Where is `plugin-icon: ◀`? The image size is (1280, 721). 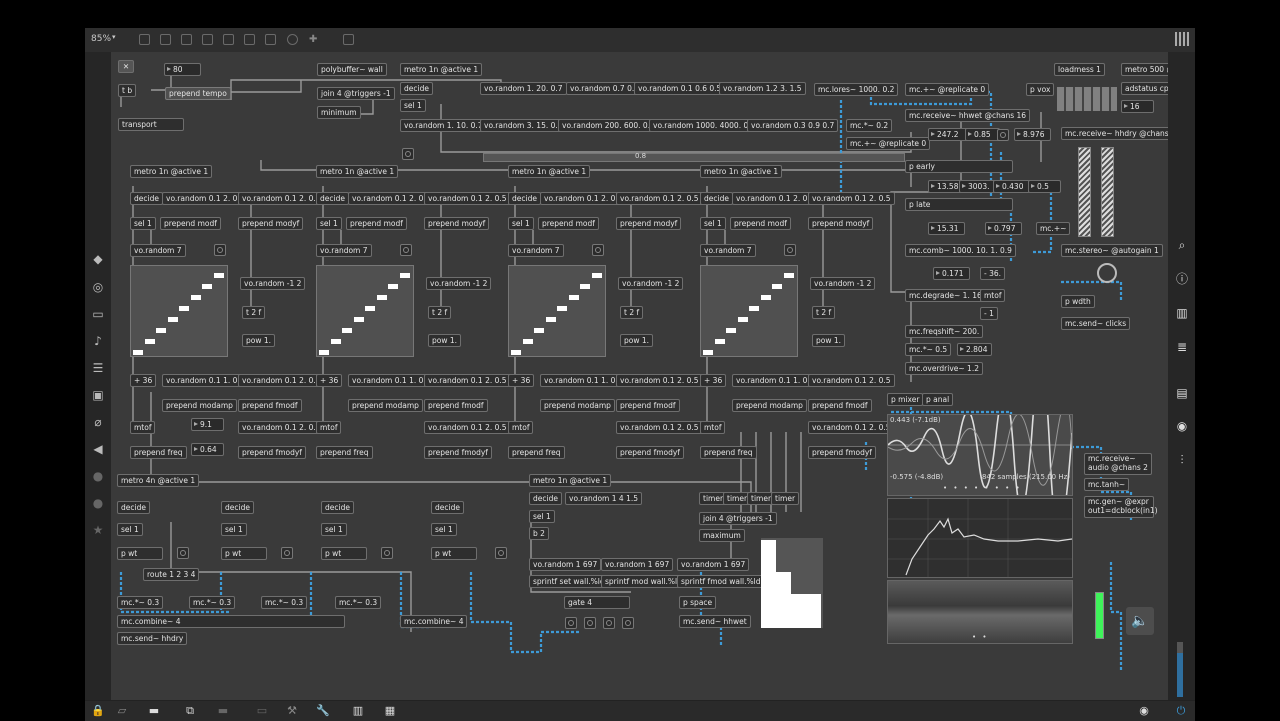
plugin-icon: ◀ is located at coordinates (98, 449).